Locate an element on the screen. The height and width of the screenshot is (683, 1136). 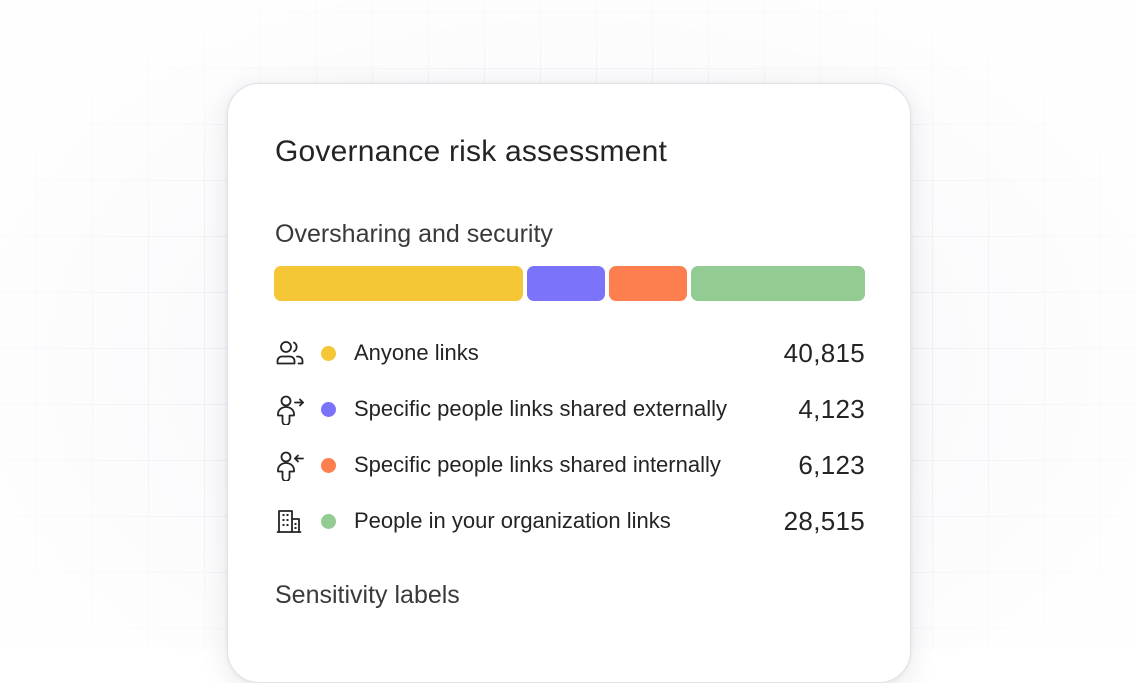
row-value: 6,123 is located at coordinates (831, 464).